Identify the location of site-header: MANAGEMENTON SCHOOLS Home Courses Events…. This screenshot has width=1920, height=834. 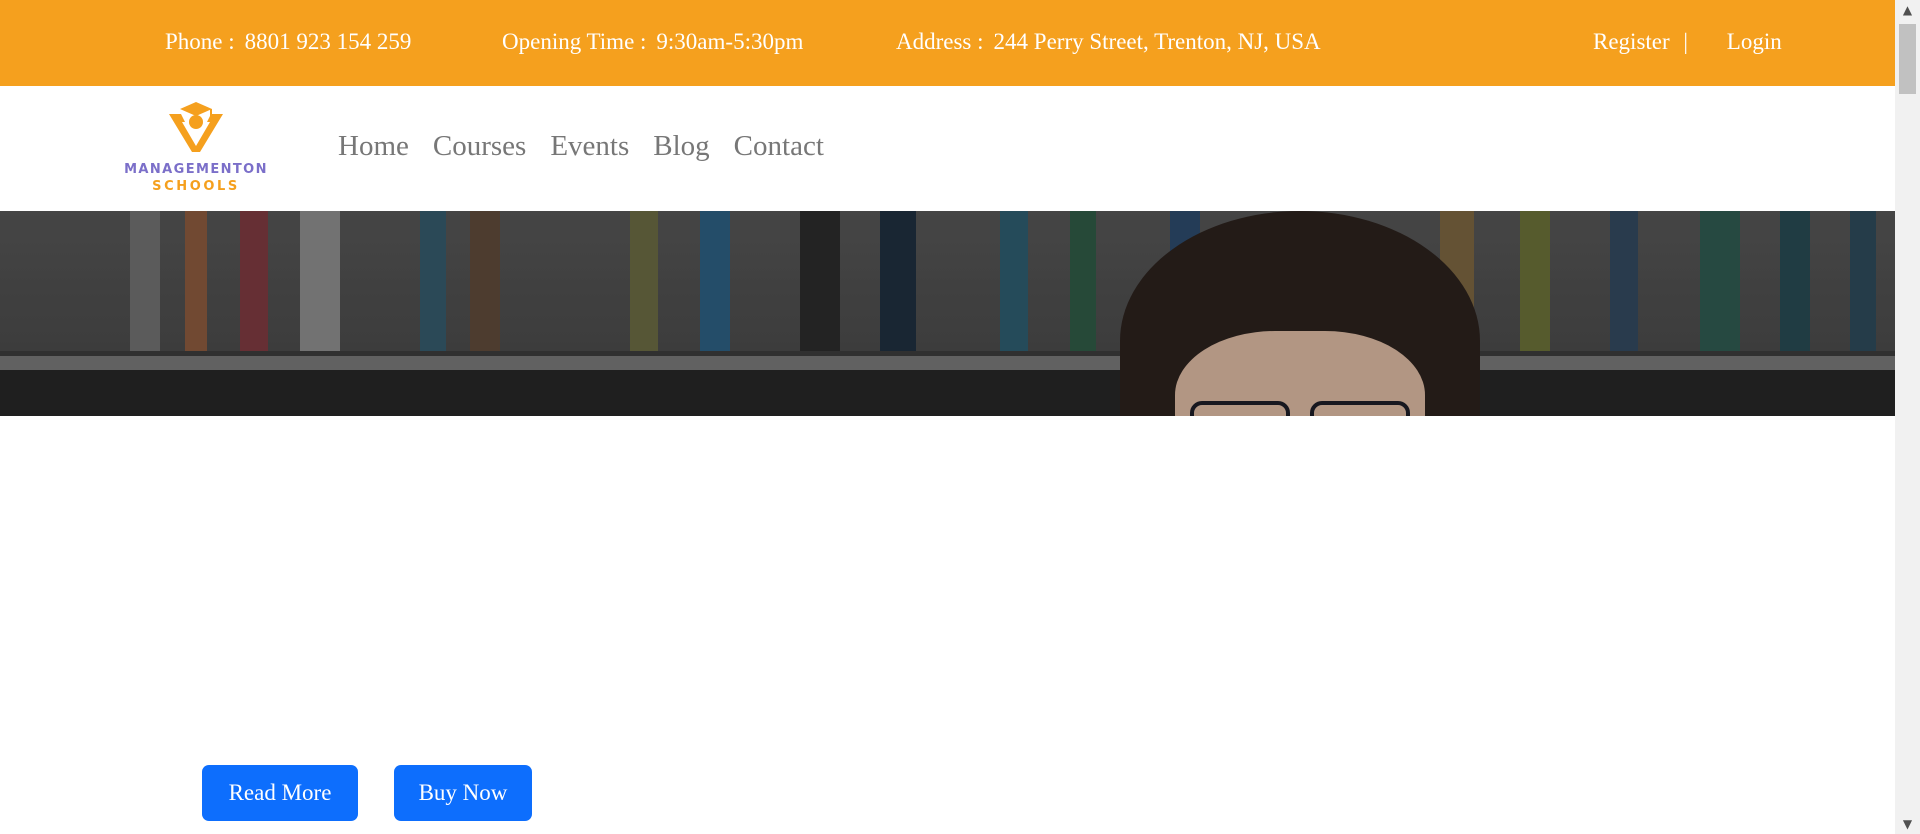
(947, 148).